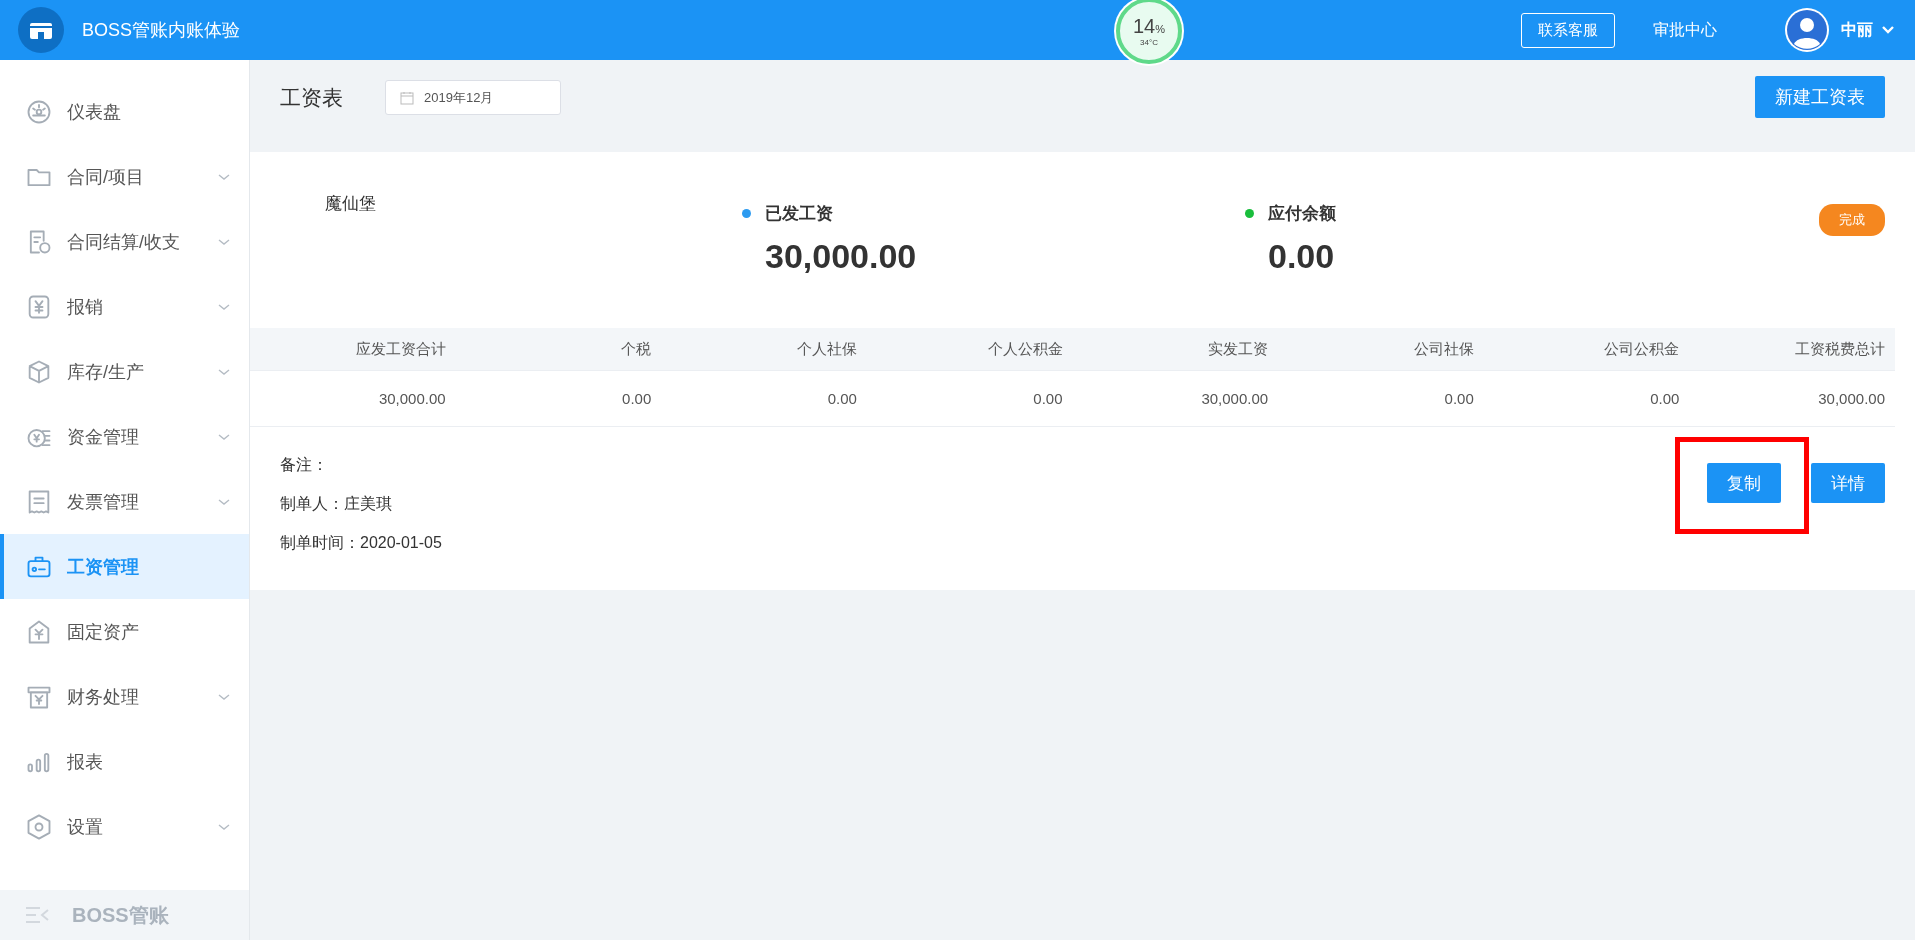 Image resolution: width=1915 pixels, height=940 pixels. I want to click on stat-label: 应付余额, so click(1302, 214).